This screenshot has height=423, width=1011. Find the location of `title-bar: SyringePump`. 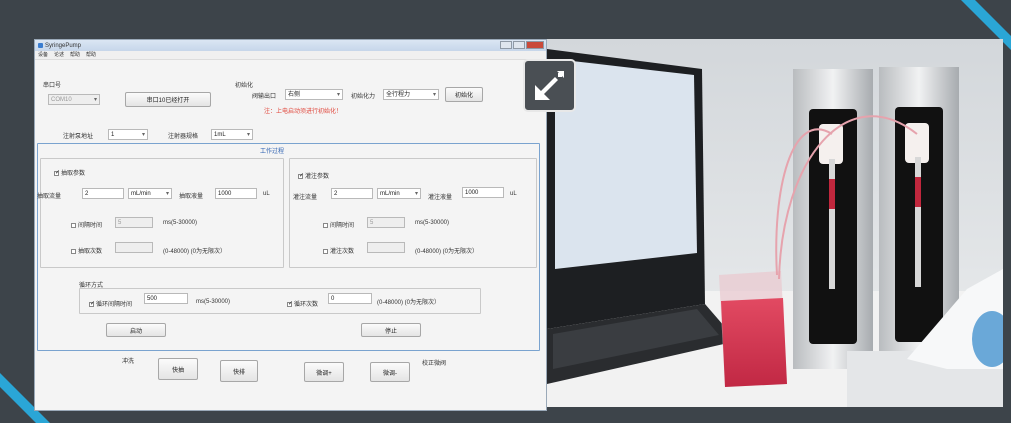

title-bar: SyringePump is located at coordinates (290, 45).